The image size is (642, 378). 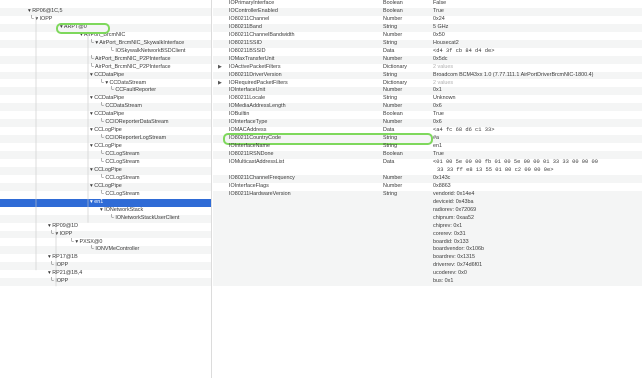 I want to click on property-key: IOInterfaceType, so click(x=248, y=122).